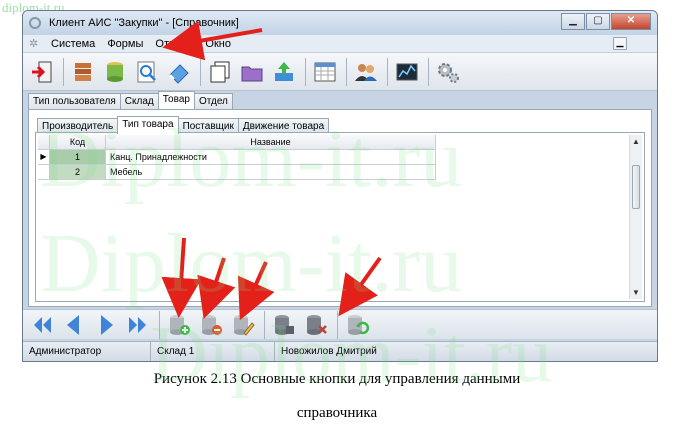 This screenshot has height=429, width=674. I want to click on close-button: ✕, so click(631, 21).